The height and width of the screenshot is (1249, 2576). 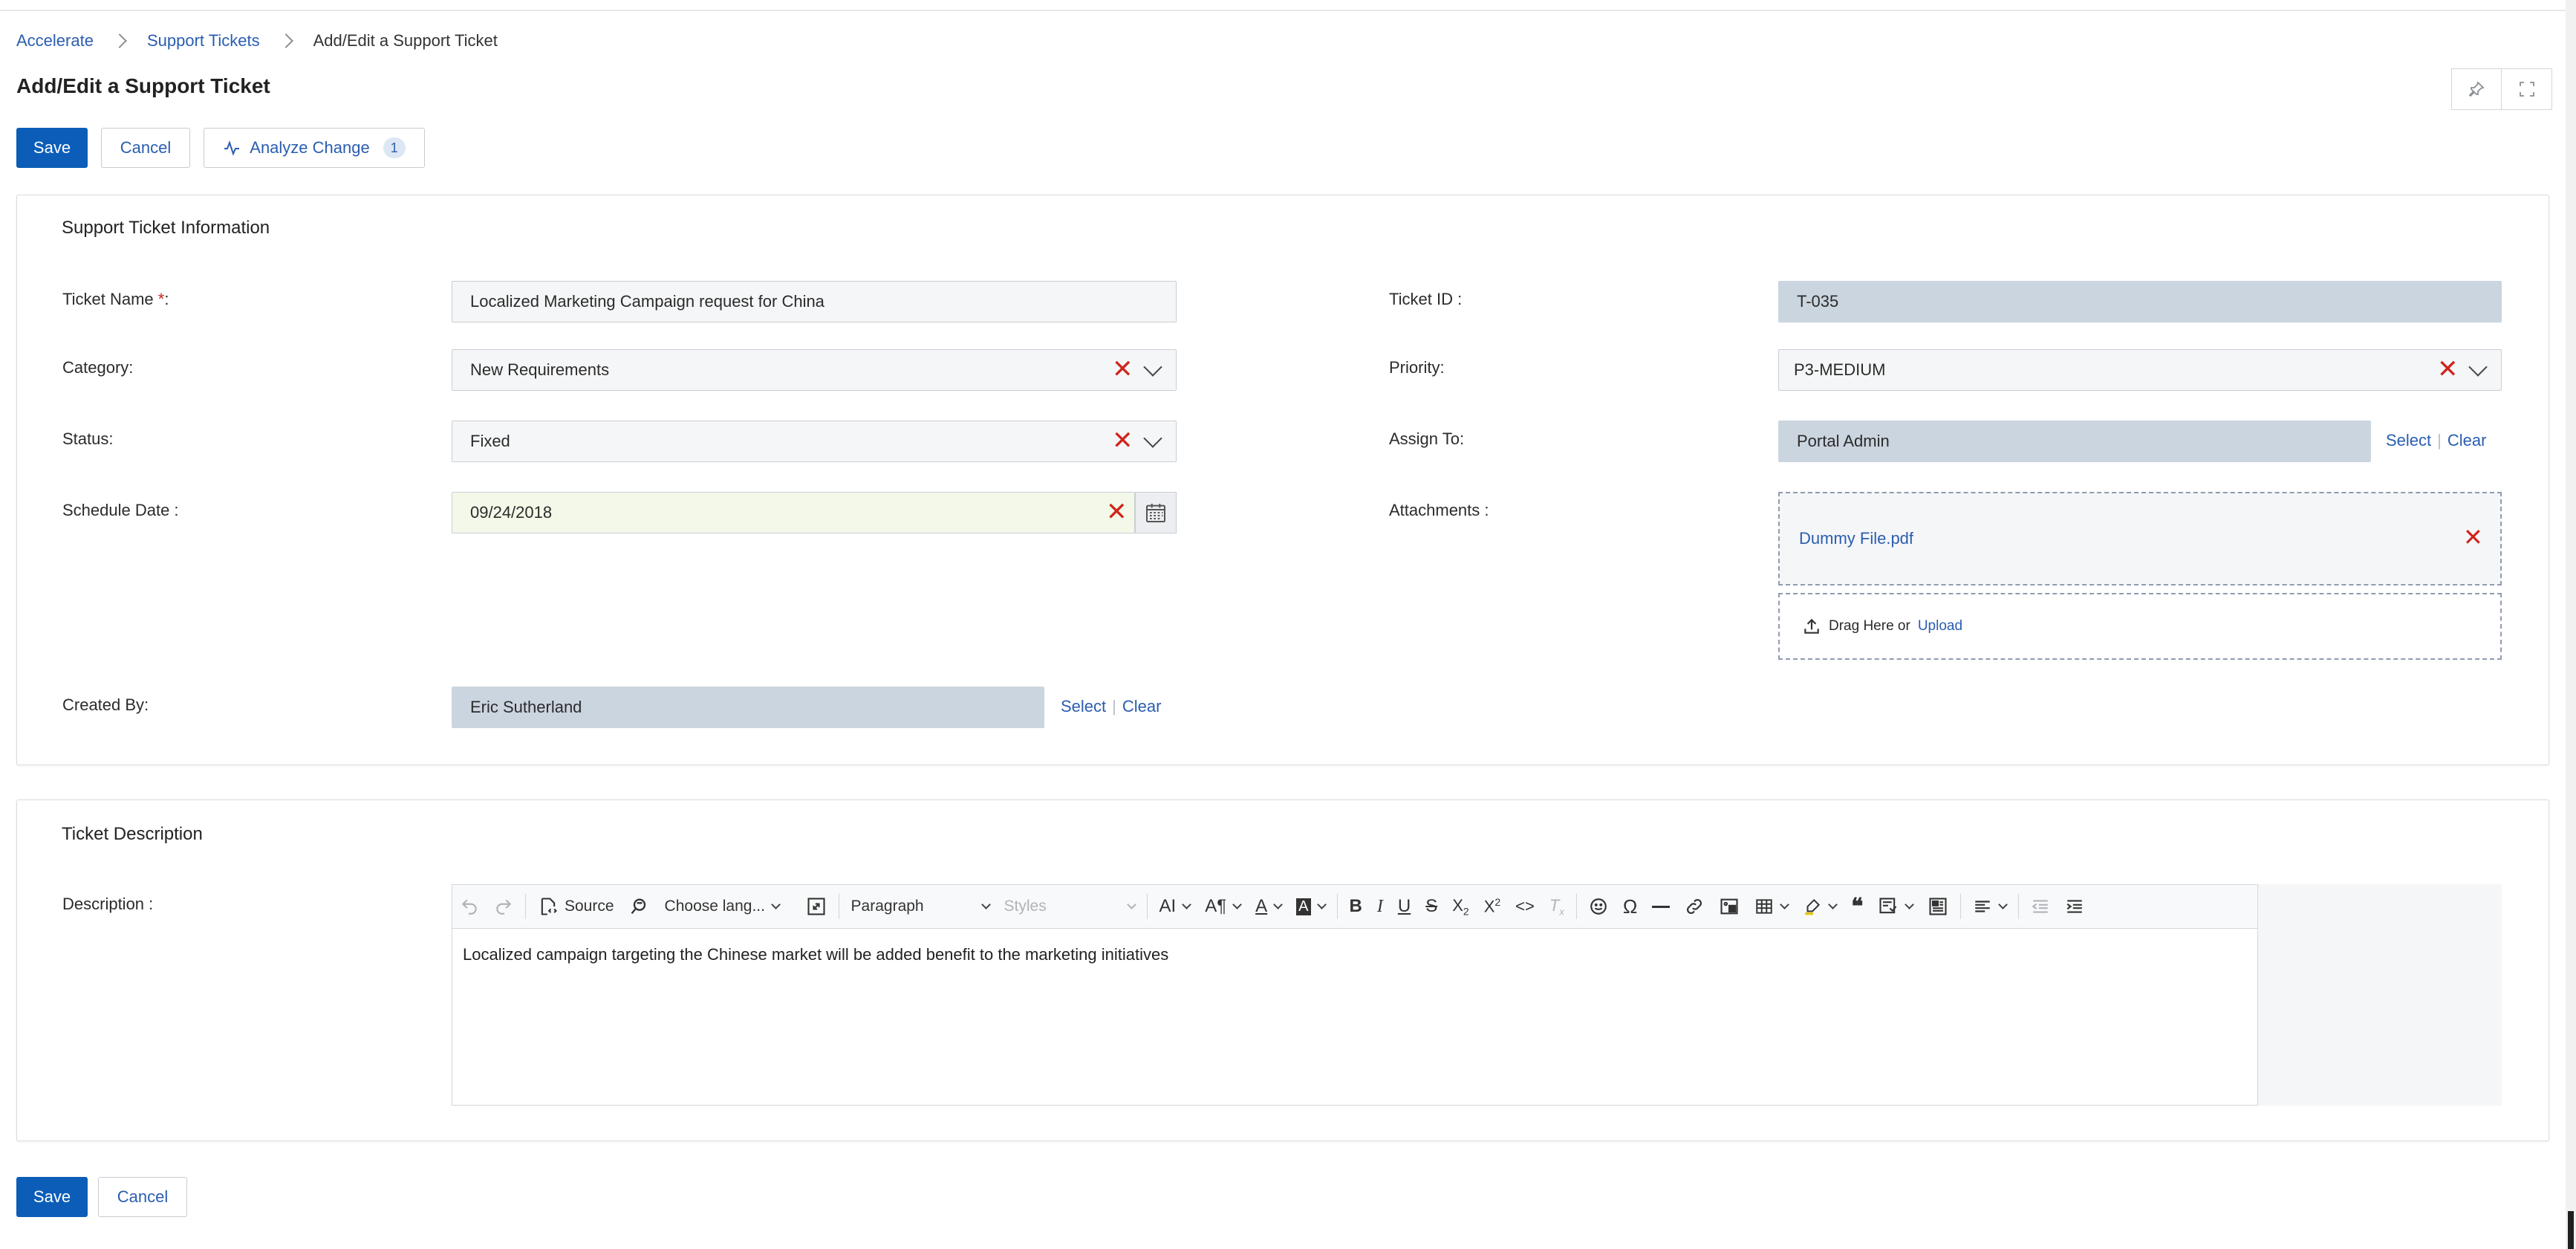 I want to click on code-icon: <>, so click(x=1525, y=906).